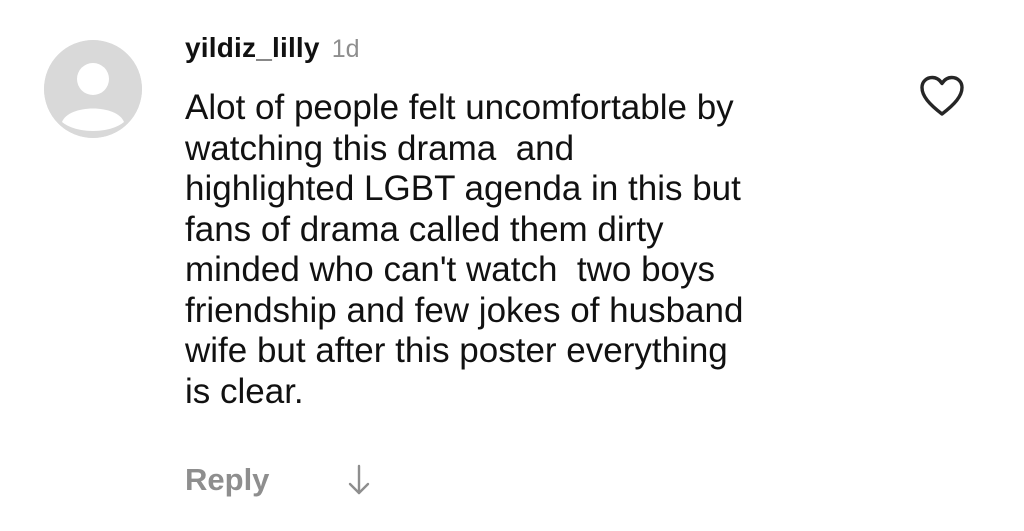 This screenshot has height=531, width=1024. I want to click on comment-text-line: Alot of people felt uncomfortable by, so click(459, 107).